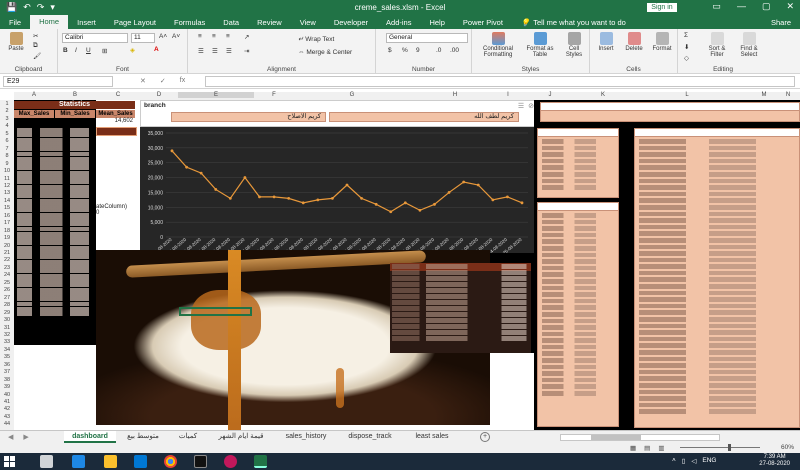 This screenshot has height=470, width=800. Describe the element at coordinates (215, 51) in the screenshot. I see `align-center-icon: ☰` at that location.